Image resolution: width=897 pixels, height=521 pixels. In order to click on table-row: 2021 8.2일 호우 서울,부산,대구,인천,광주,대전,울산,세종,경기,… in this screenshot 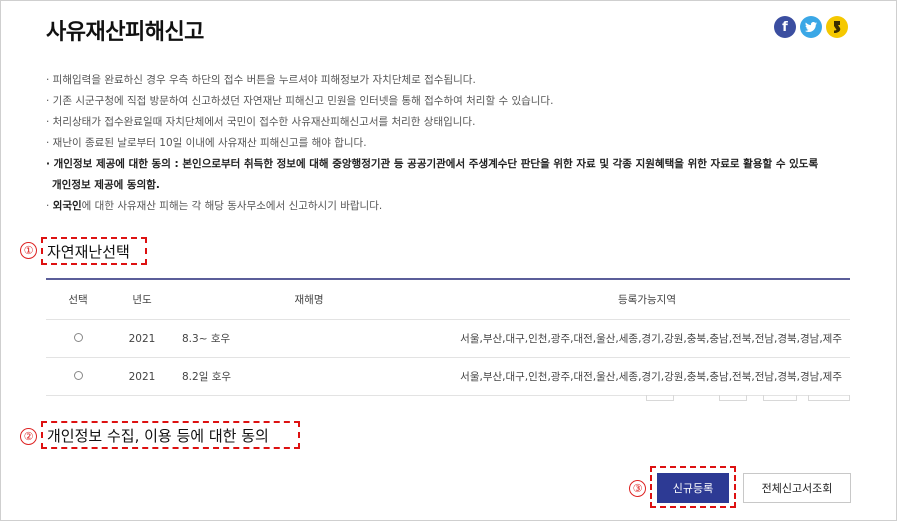, I will do `click(448, 377)`.